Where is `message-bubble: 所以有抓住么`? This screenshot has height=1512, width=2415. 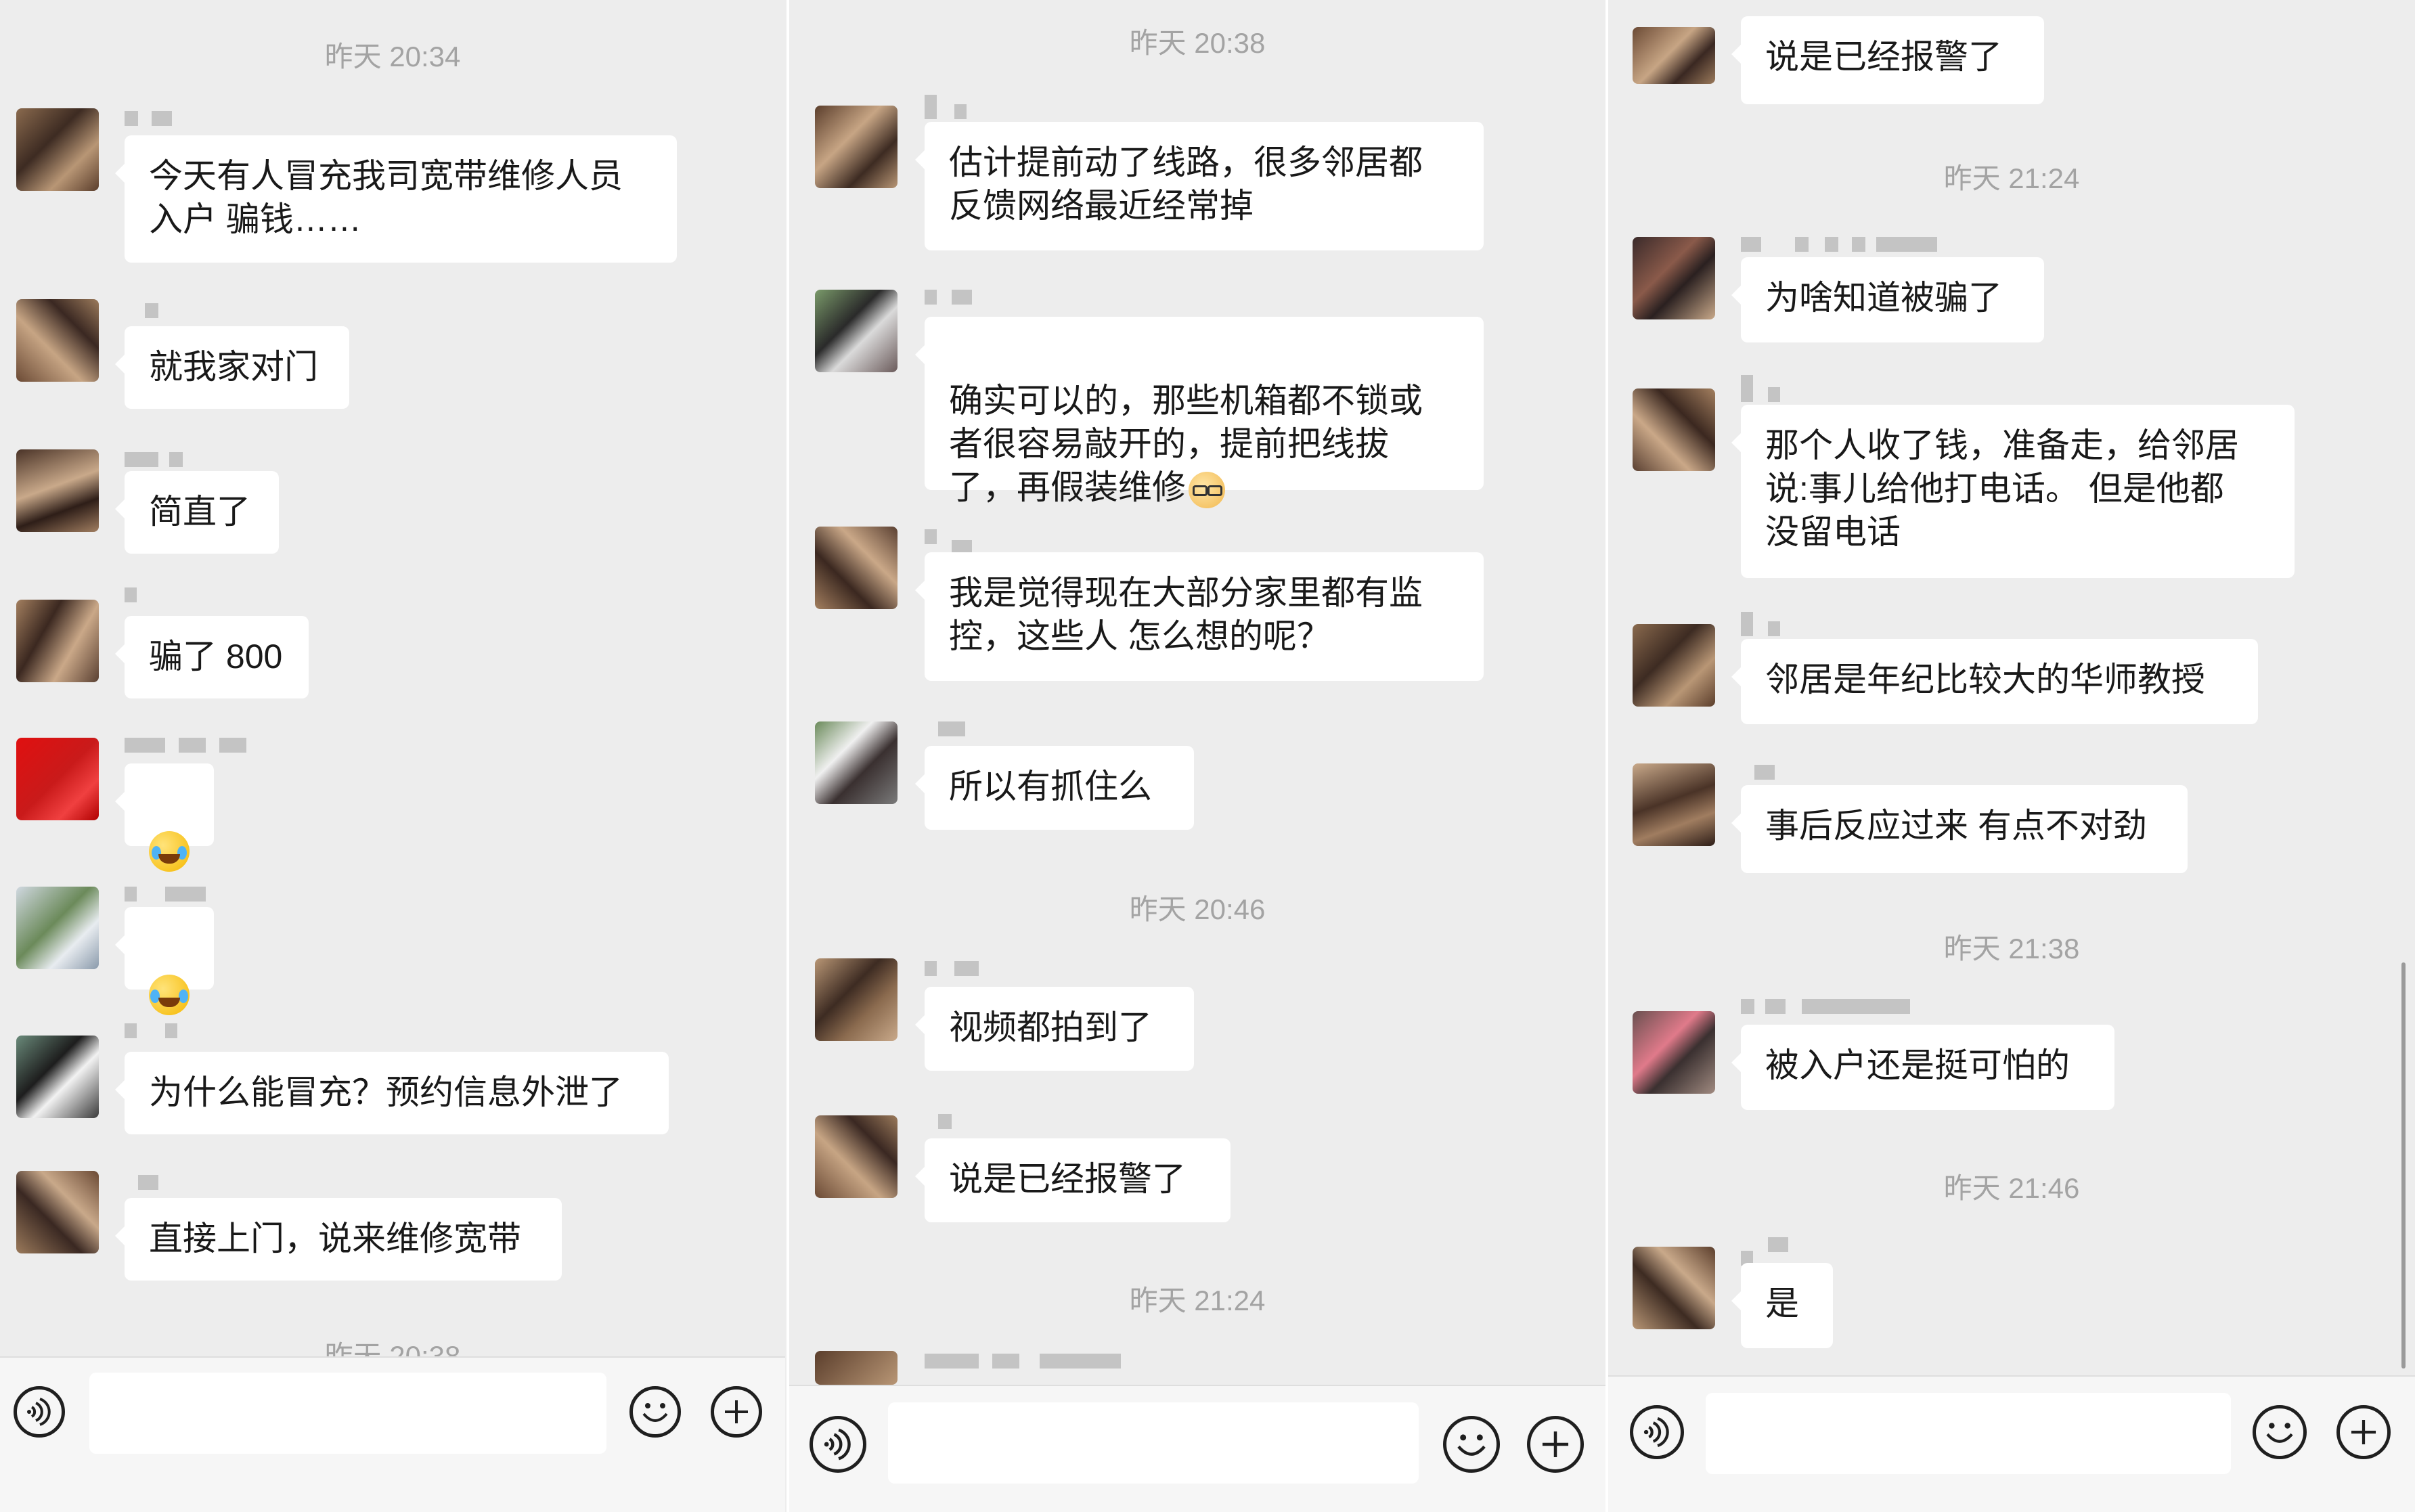 message-bubble: 所以有抓住么 is located at coordinates (1054, 788).